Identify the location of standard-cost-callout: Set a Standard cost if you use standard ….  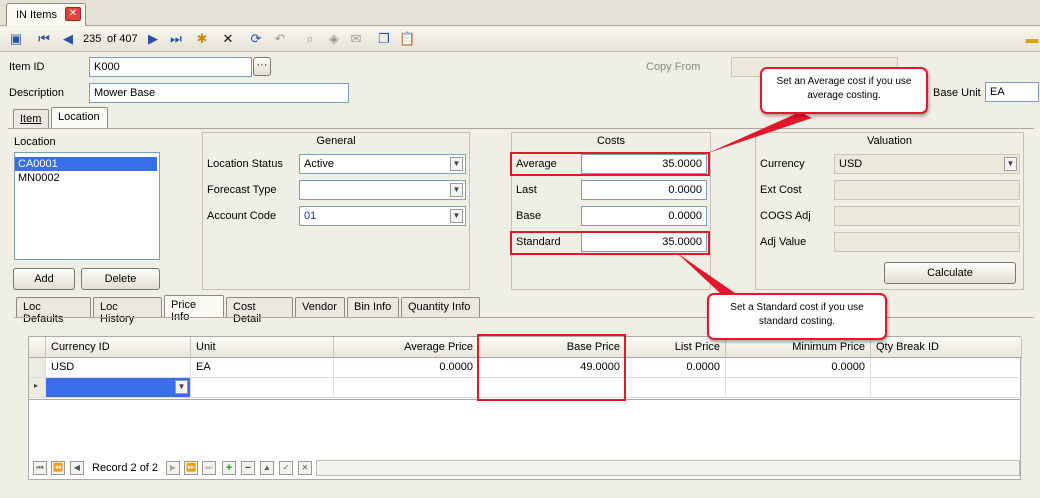
(797, 316).